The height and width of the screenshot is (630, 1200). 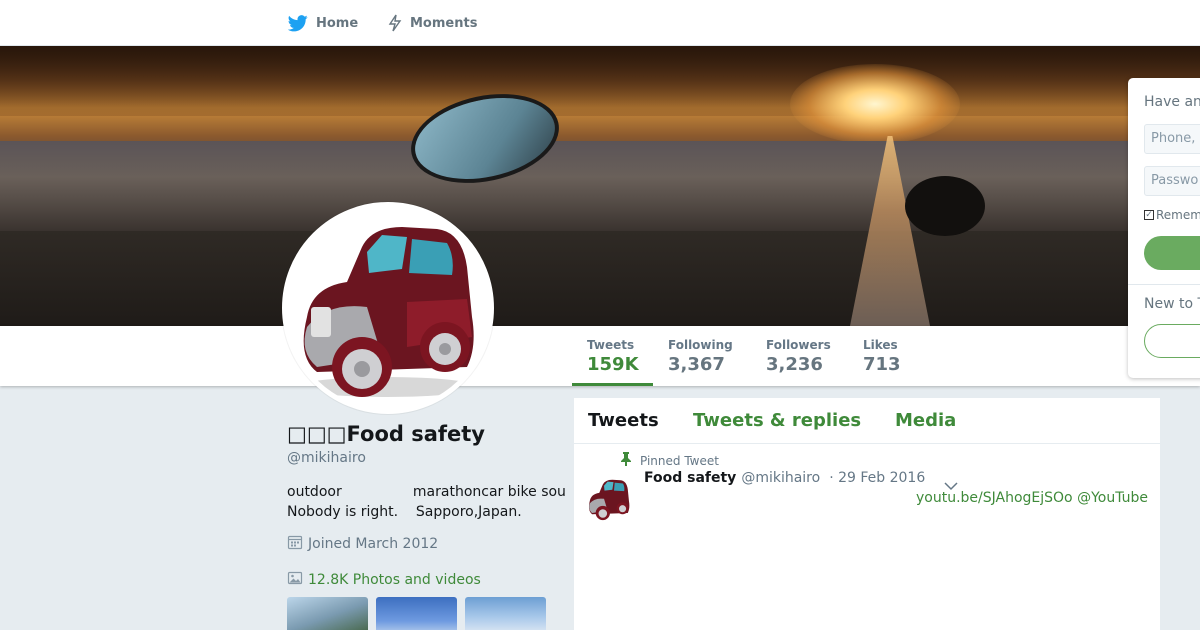 I want to click on profile-avatar, so click(x=388, y=308).